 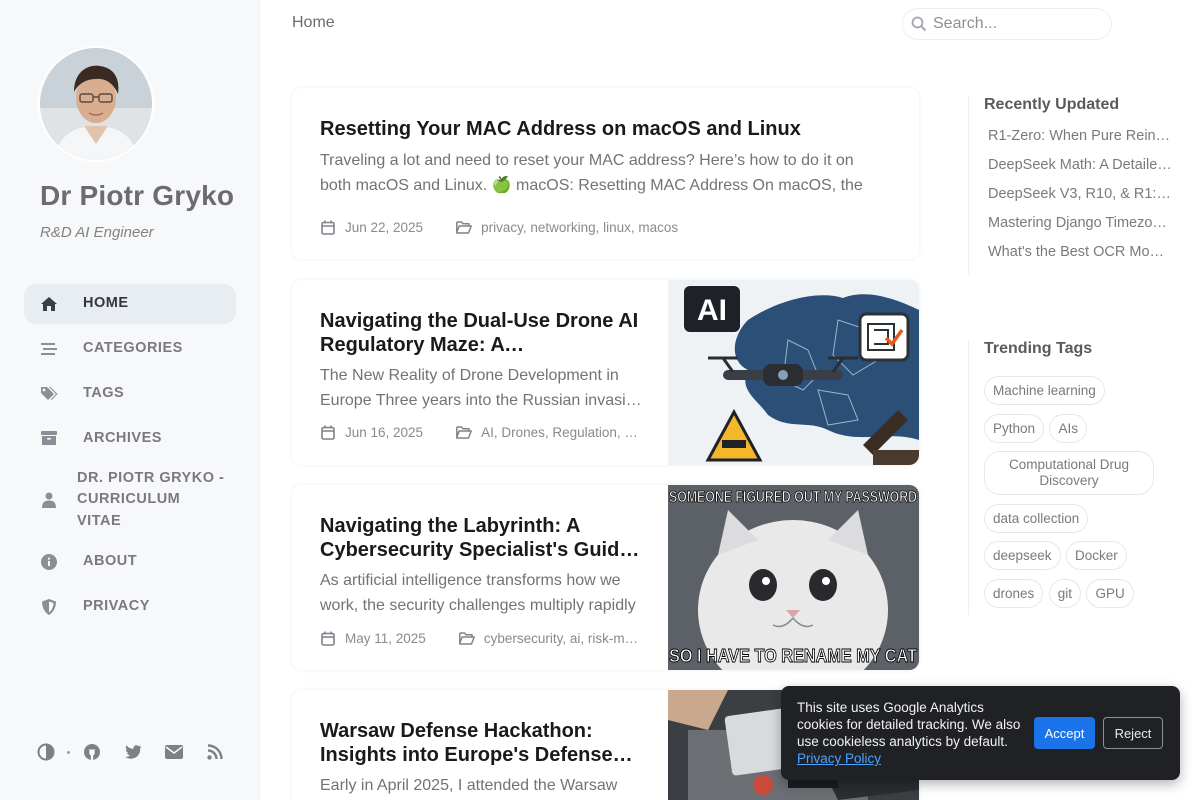 I want to click on nav-label: TAGS, so click(x=104, y=392).